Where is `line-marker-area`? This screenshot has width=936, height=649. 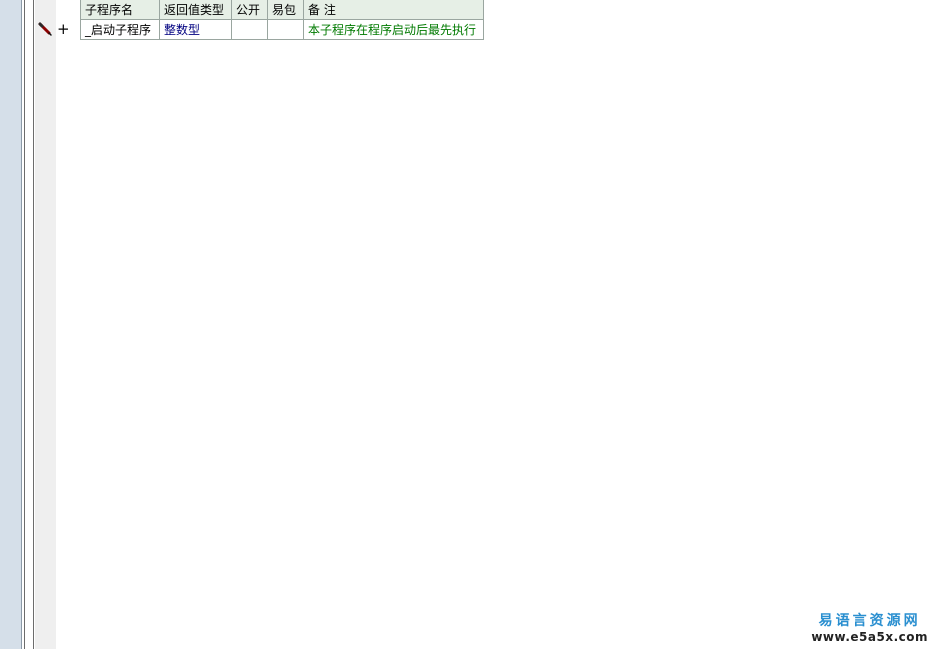 line-marker-area is located at coordinates (45, 324).